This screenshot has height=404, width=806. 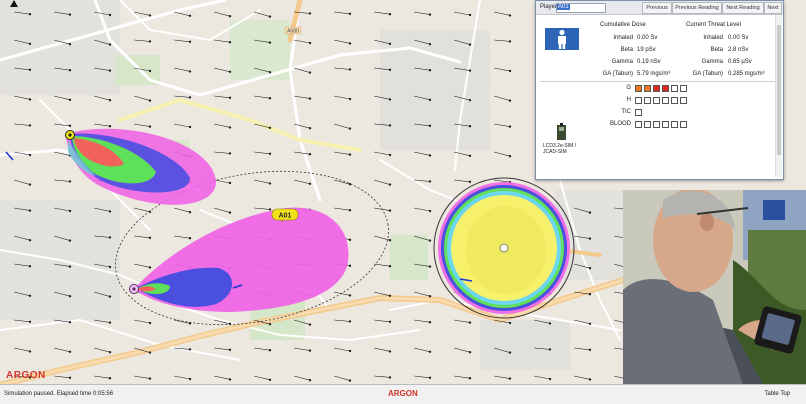 What do you see at coordinates (716, 50) in the screenshot?
I see `beta-current-label: Beta` at bounding box center [716, 50].